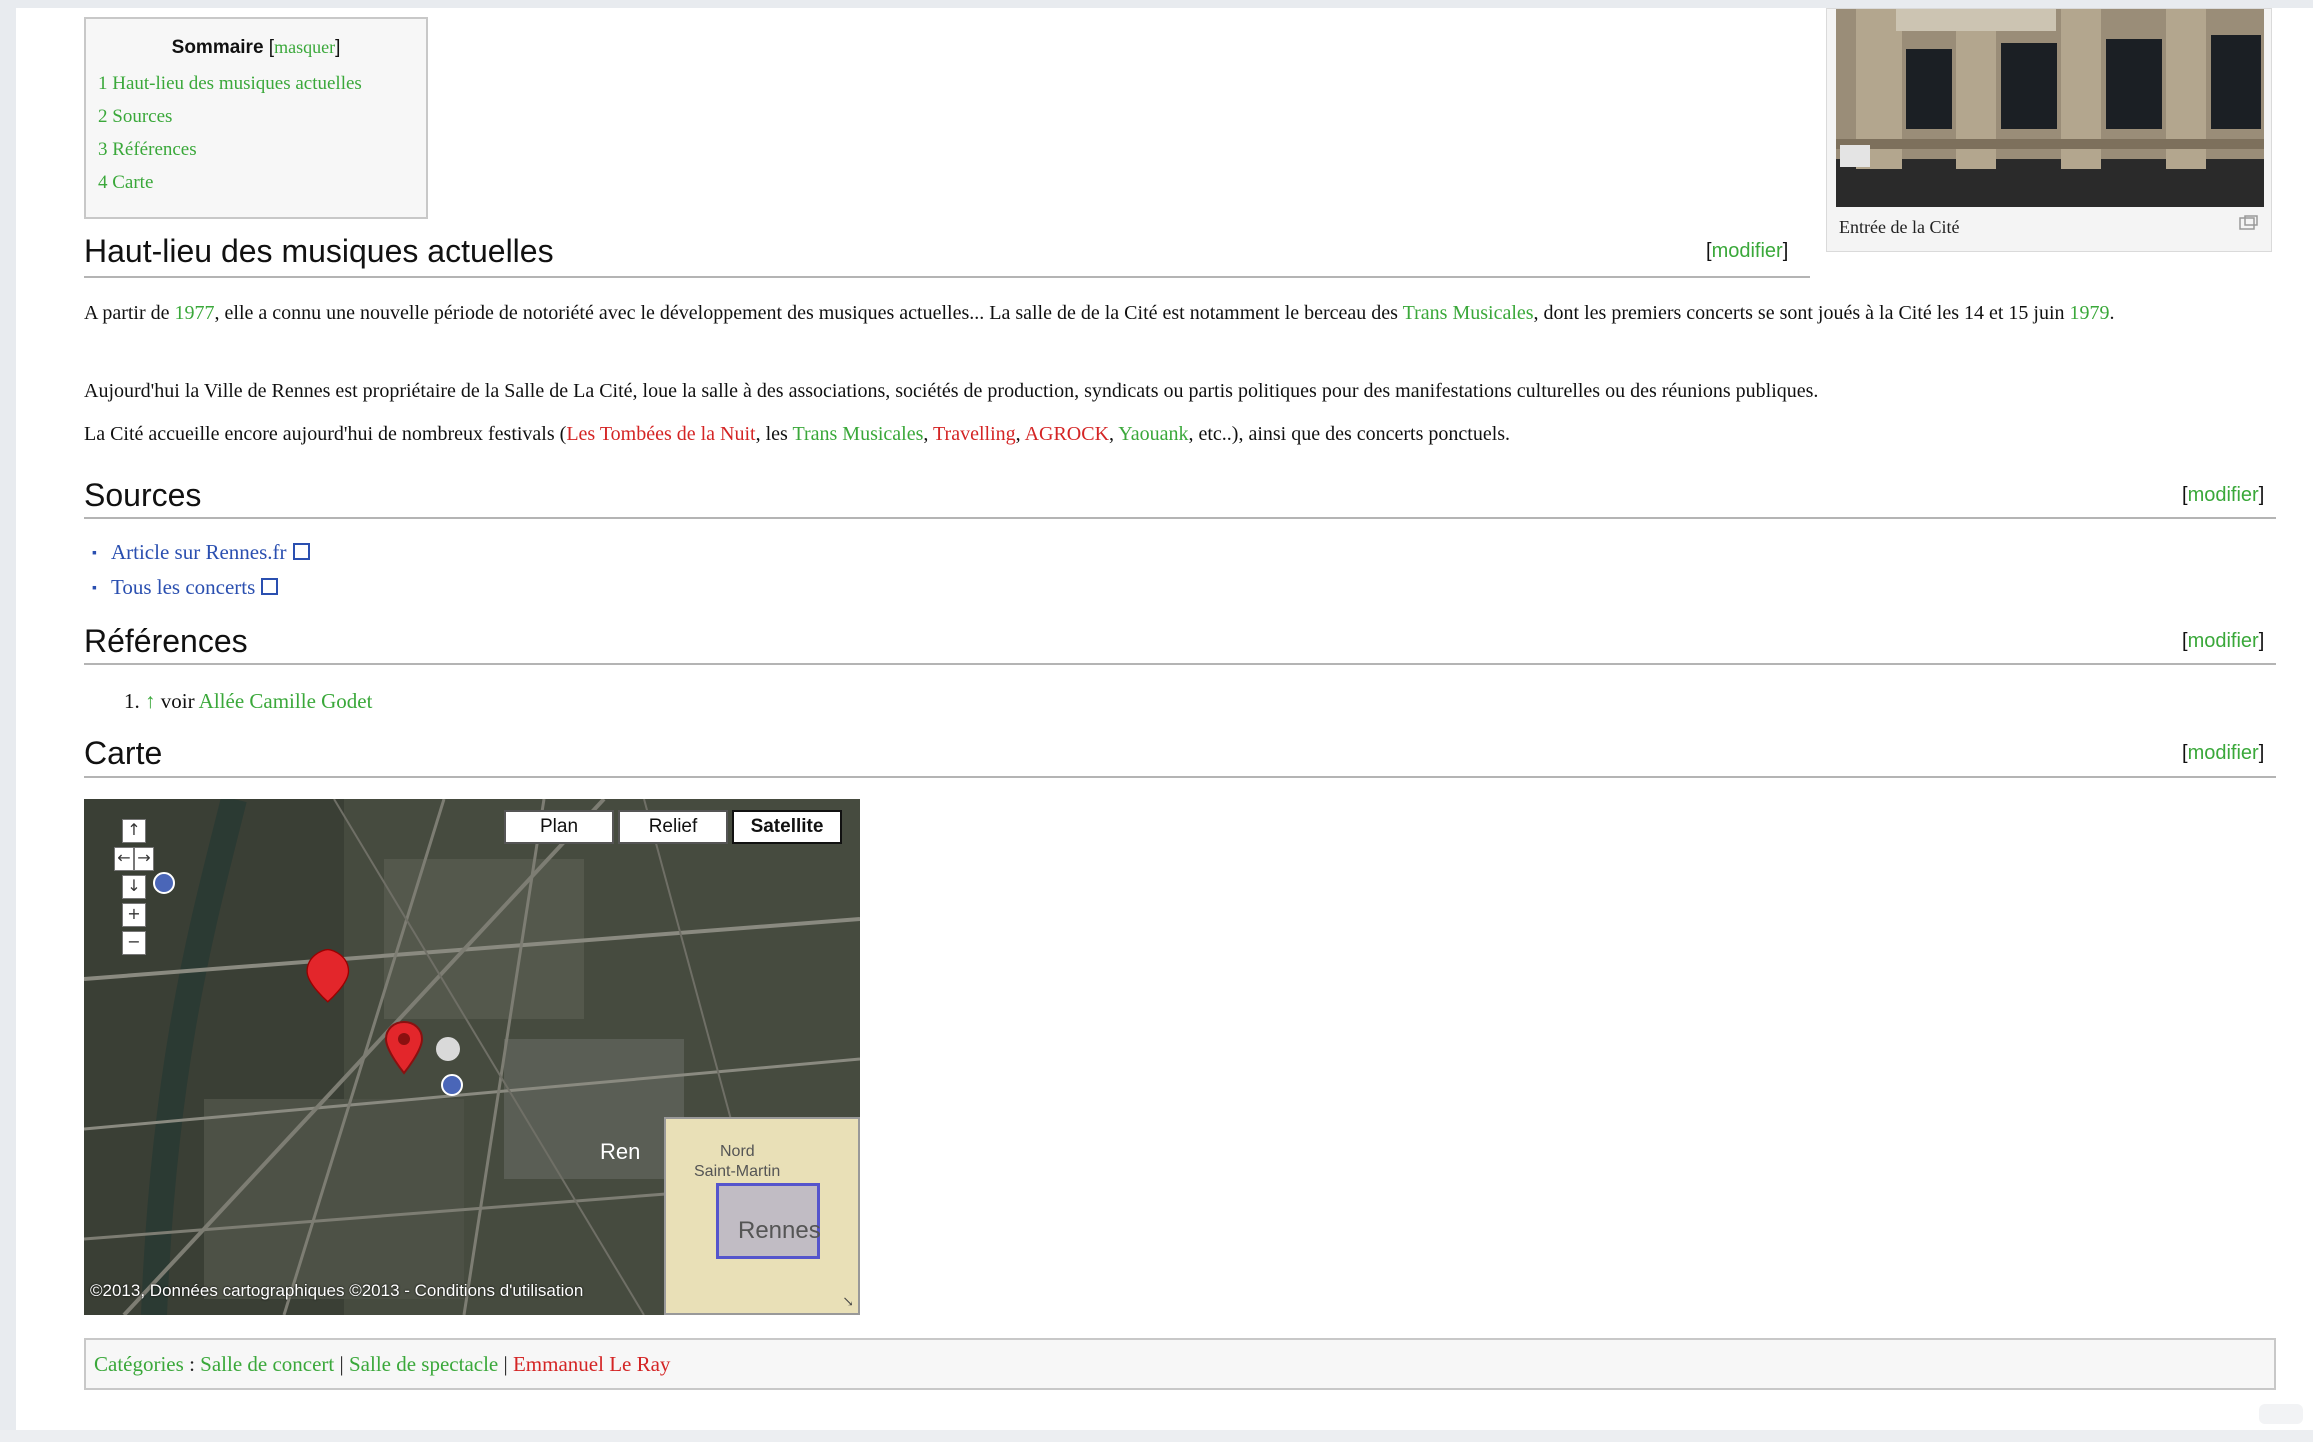 The image size is (2313, 1442). I want to click on map-zoom-control: ↑ ← → ↓ + −, so click(134, 887).